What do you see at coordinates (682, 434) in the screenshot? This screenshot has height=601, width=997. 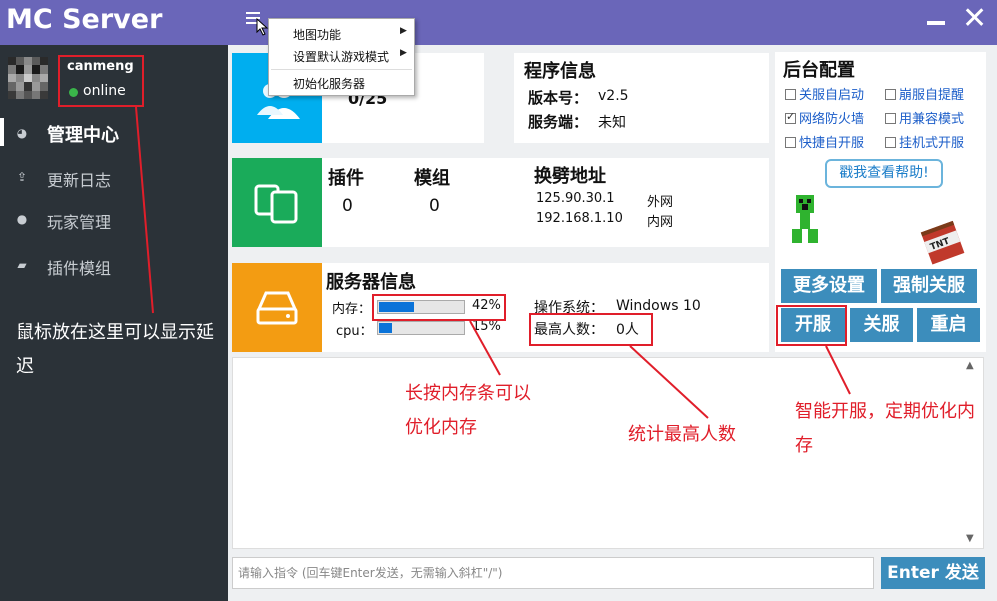 I see `annotation-max-players: 统计最高人数` at bounding box center [682, 434].